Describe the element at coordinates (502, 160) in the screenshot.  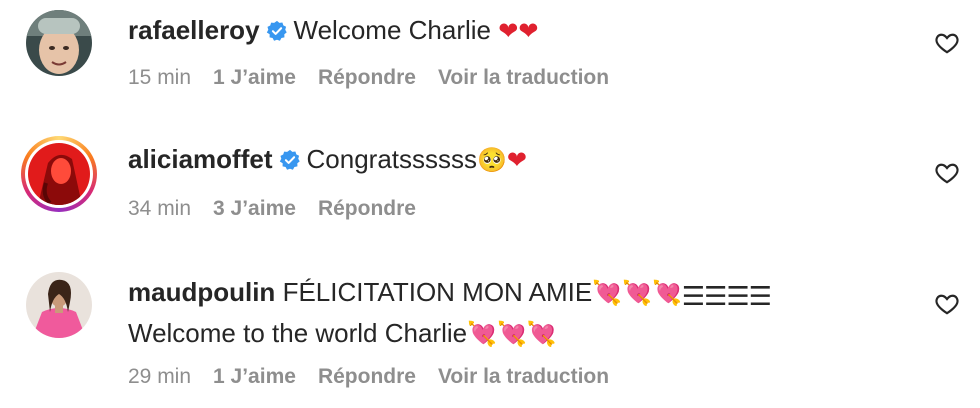
I see `comment-emoji: 🥺❤` at that location.